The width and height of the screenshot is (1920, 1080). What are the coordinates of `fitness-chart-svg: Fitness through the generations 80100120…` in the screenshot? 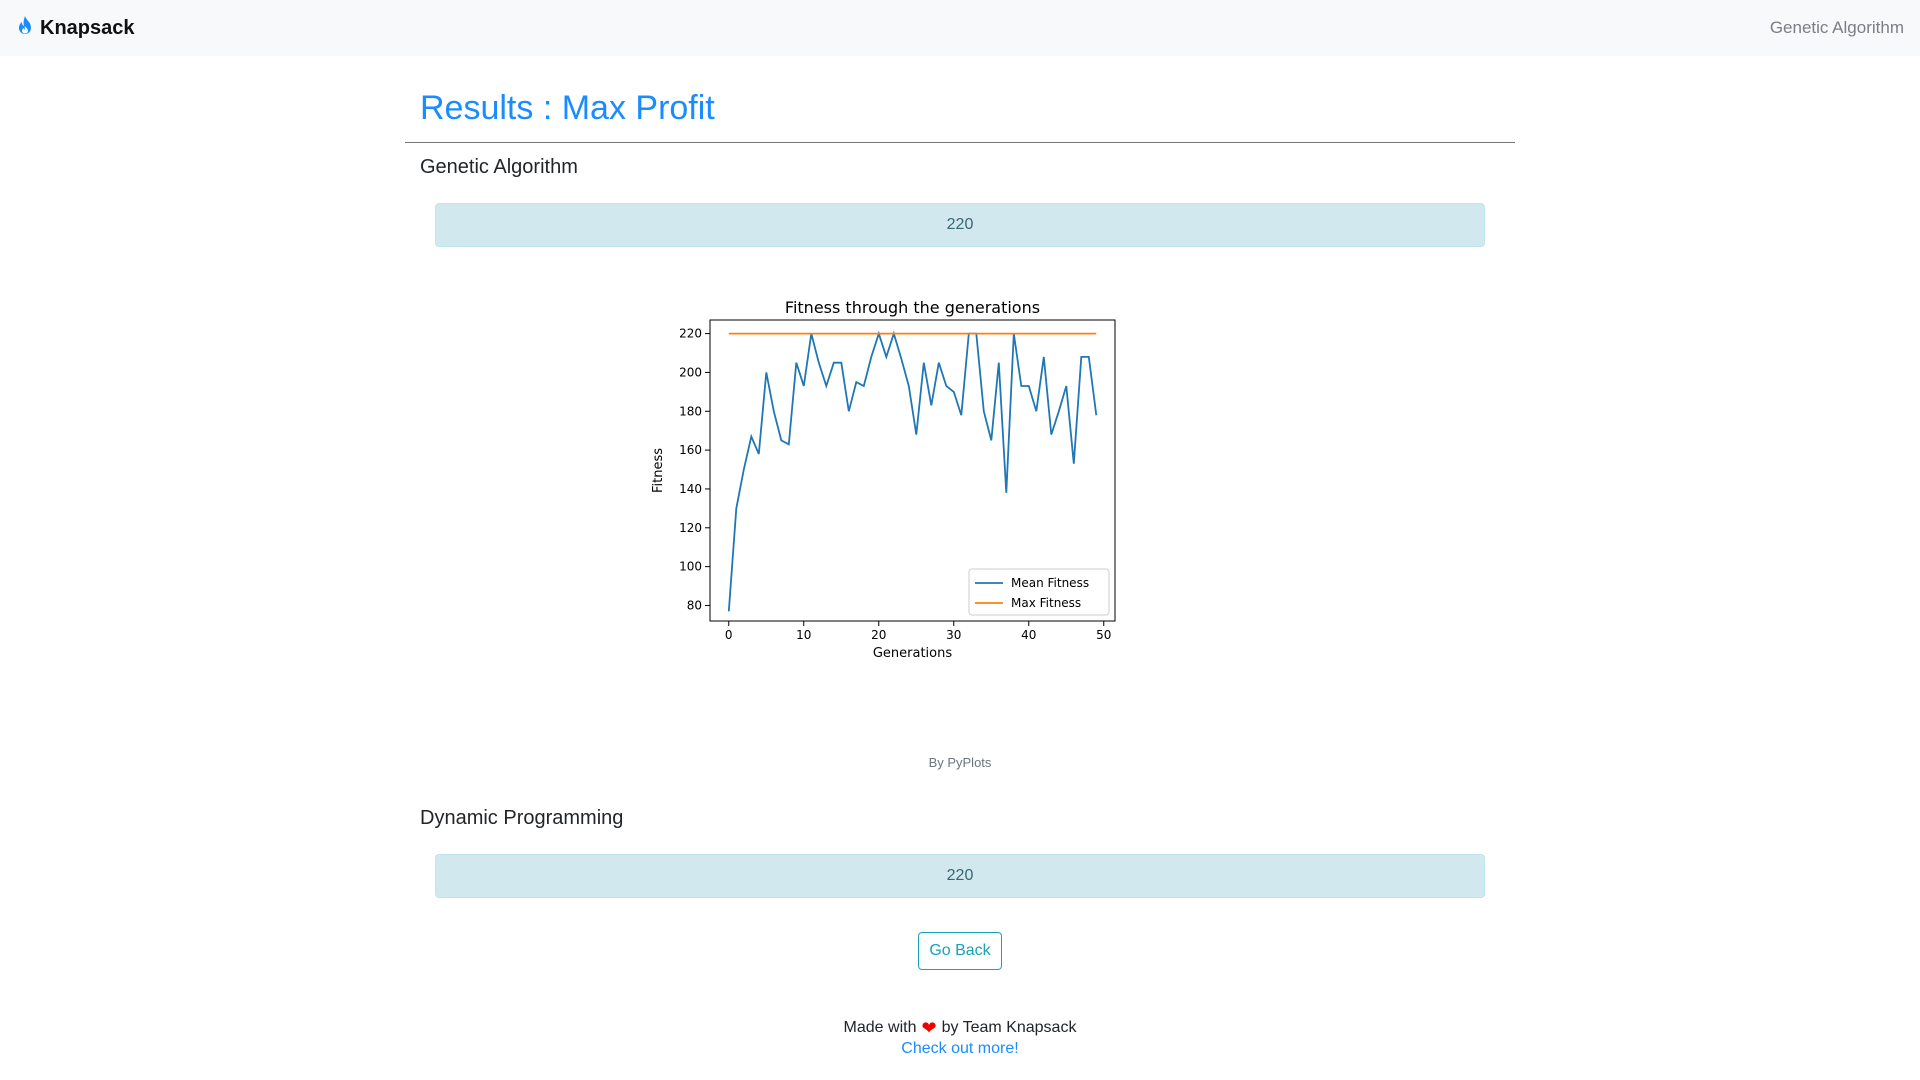 It's located at (883, 479).